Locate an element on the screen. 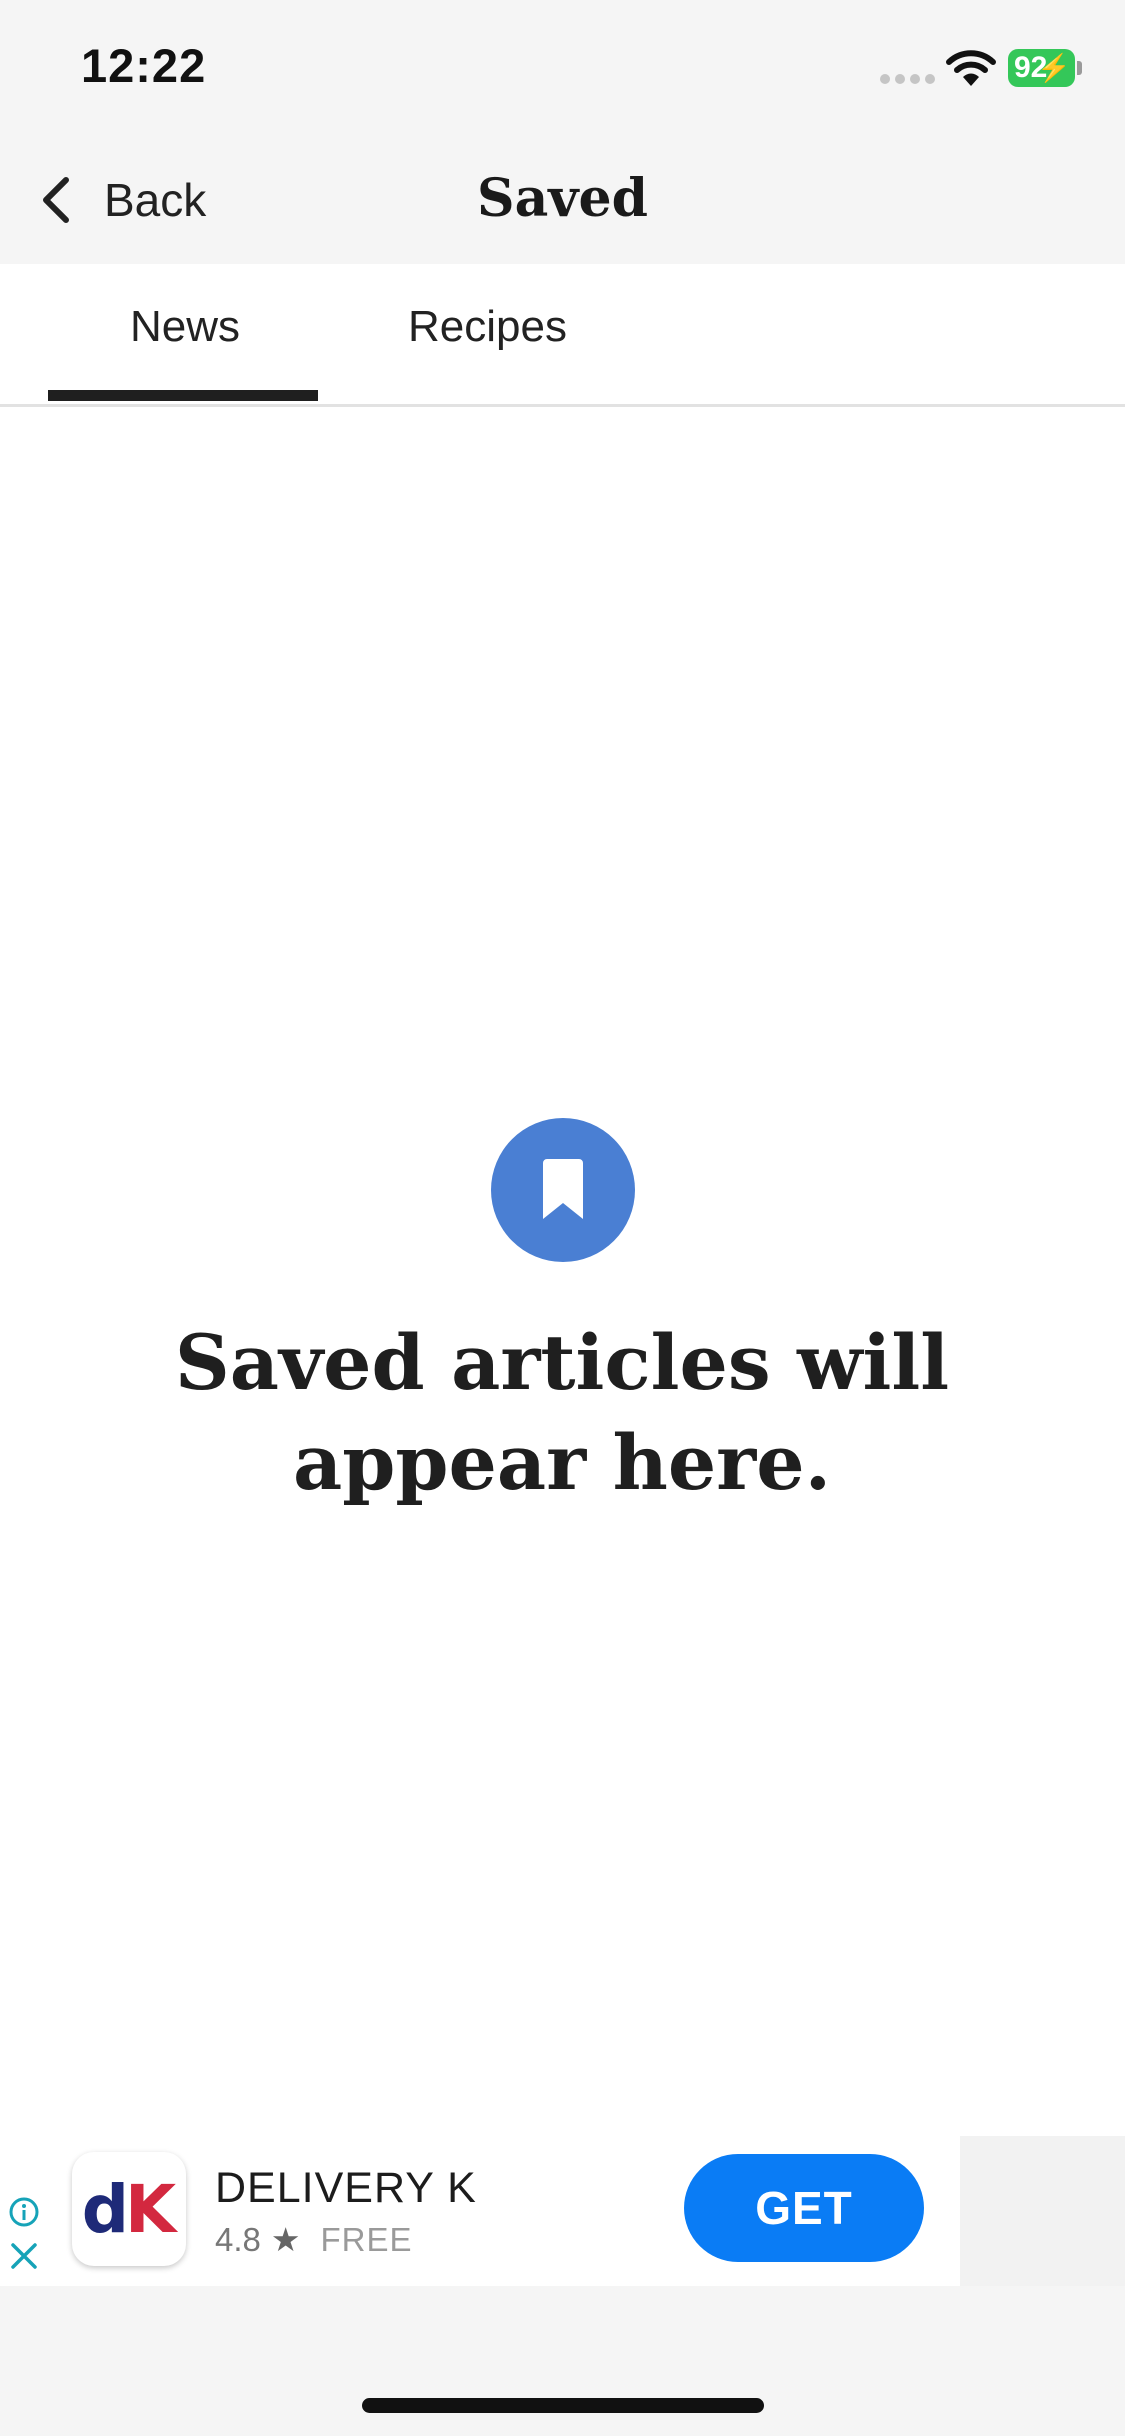  home-indicator is located at coordinates (563, 2405).